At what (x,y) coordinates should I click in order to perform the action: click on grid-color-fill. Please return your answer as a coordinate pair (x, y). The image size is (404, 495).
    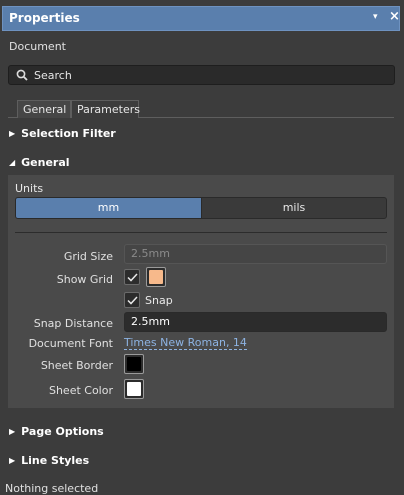
    Looking at the image, I should click on (156, 277).